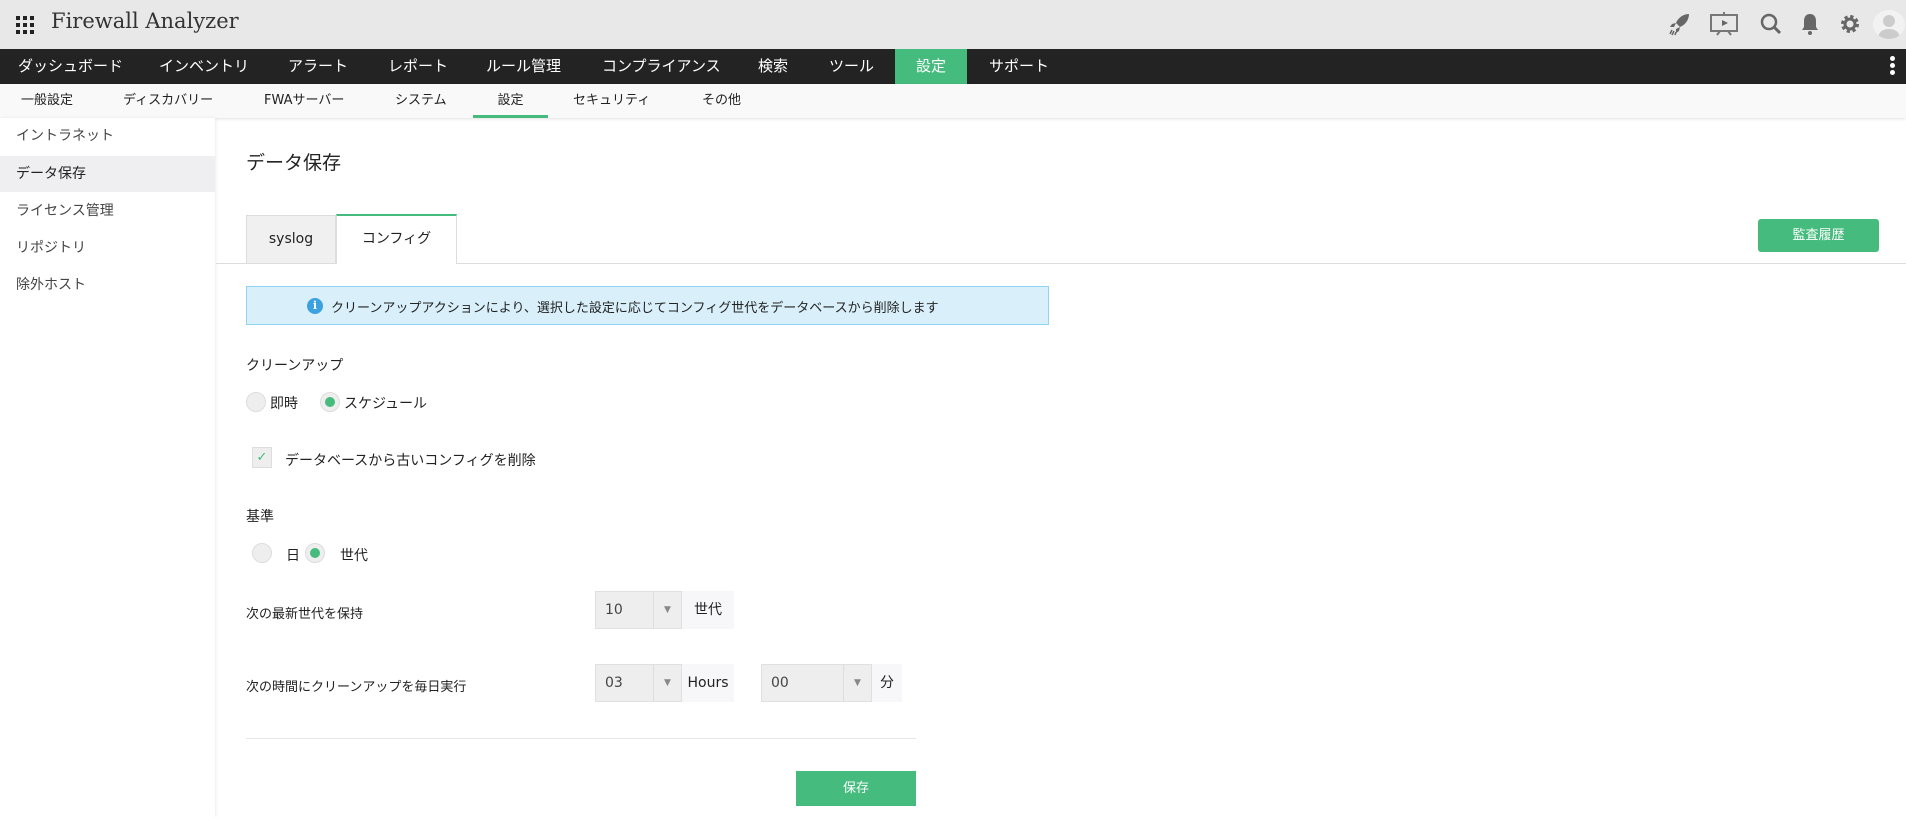 The height and width of the screenshot is (817, 1906). What do you see at coordinates (1889, 24) in the screenshot?
I see `user-avatar-icon` at bounding box center [1889, 24].